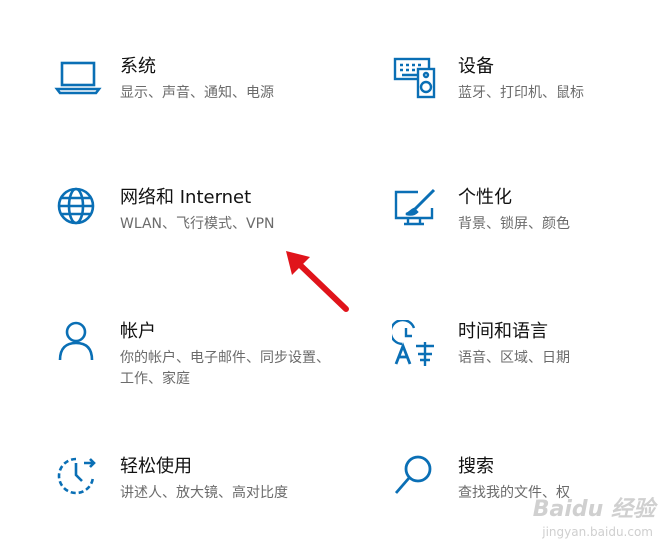  Describe the element at coordinates (514, 224) in the screenshot. I see `tile-description: 背景、锁屏、颜色` at that location.